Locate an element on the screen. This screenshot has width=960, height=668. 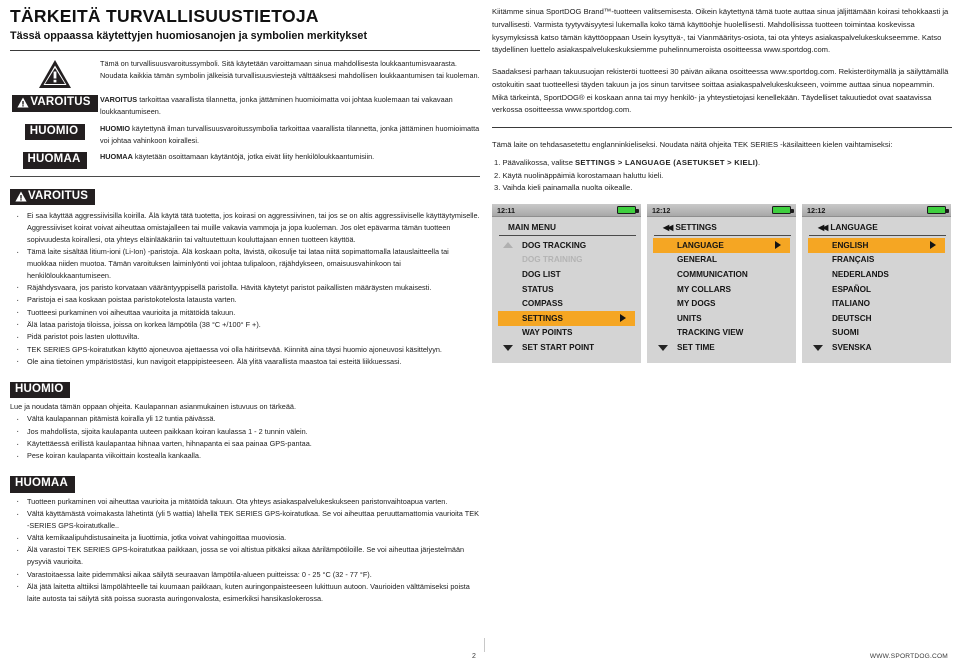
screen-title-label: LANGUAGE is located at coordinates (854, 227).